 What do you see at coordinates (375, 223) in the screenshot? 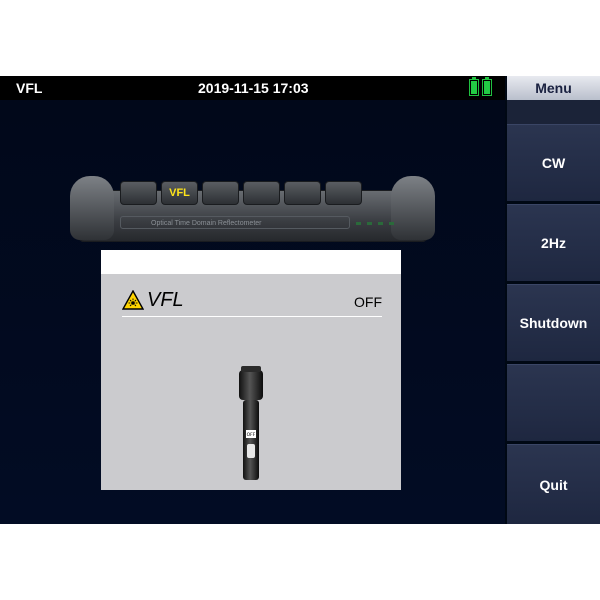
I see `device-leds` at bounding box center [375, 223].